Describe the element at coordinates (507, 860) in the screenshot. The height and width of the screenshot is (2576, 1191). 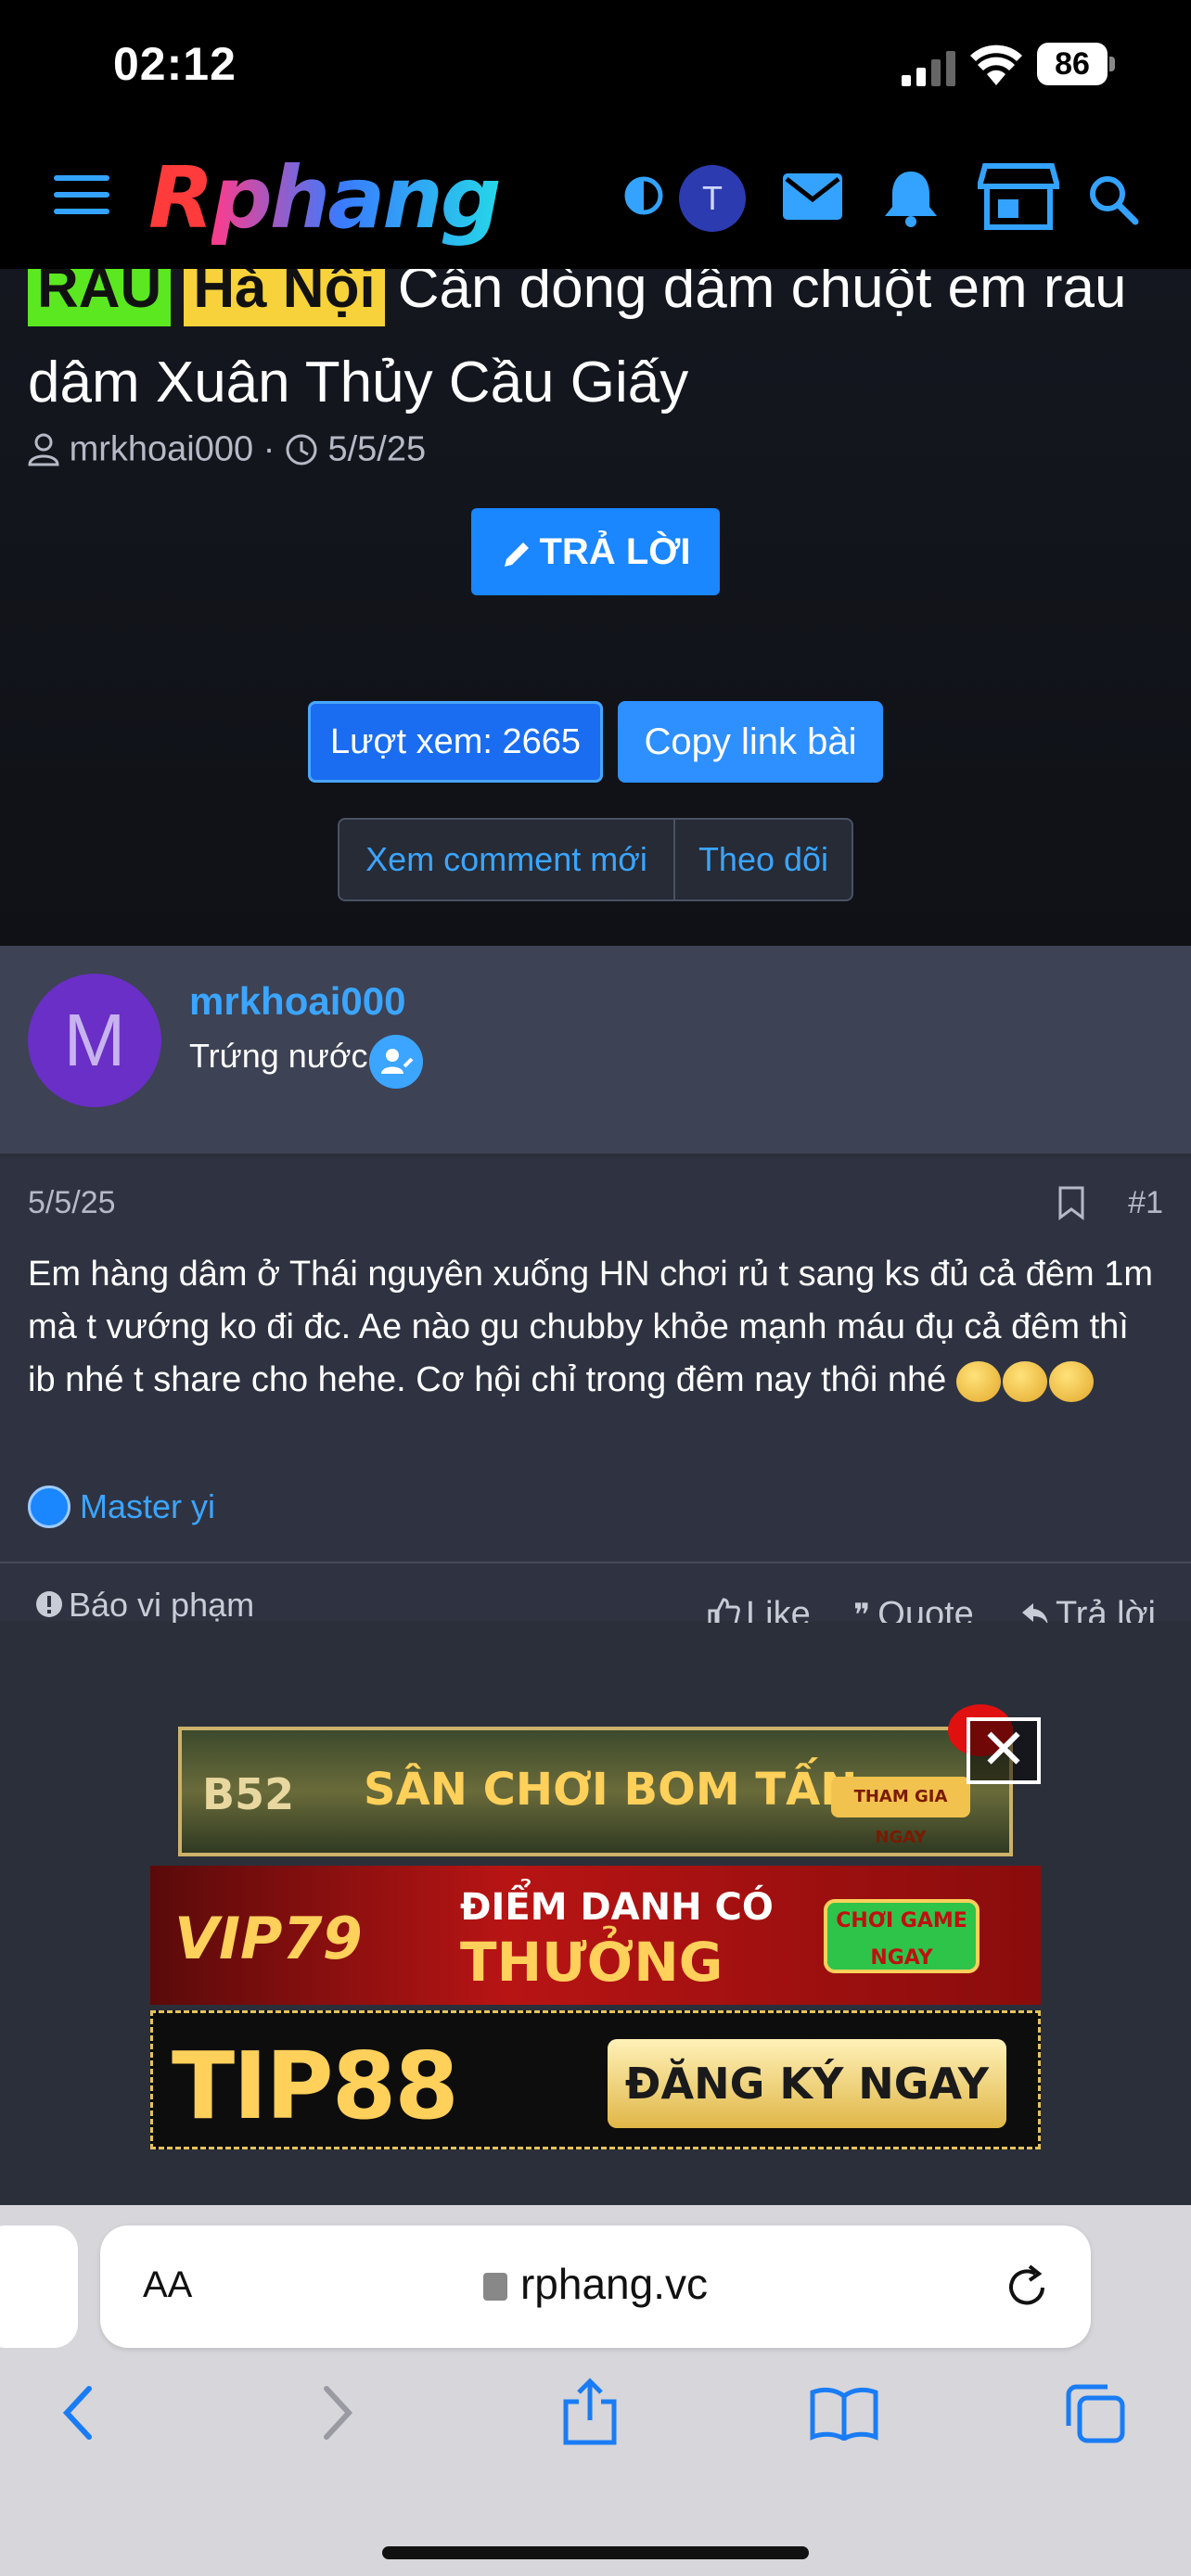
I see `new-comments-button: Xem comment mới` at that location.